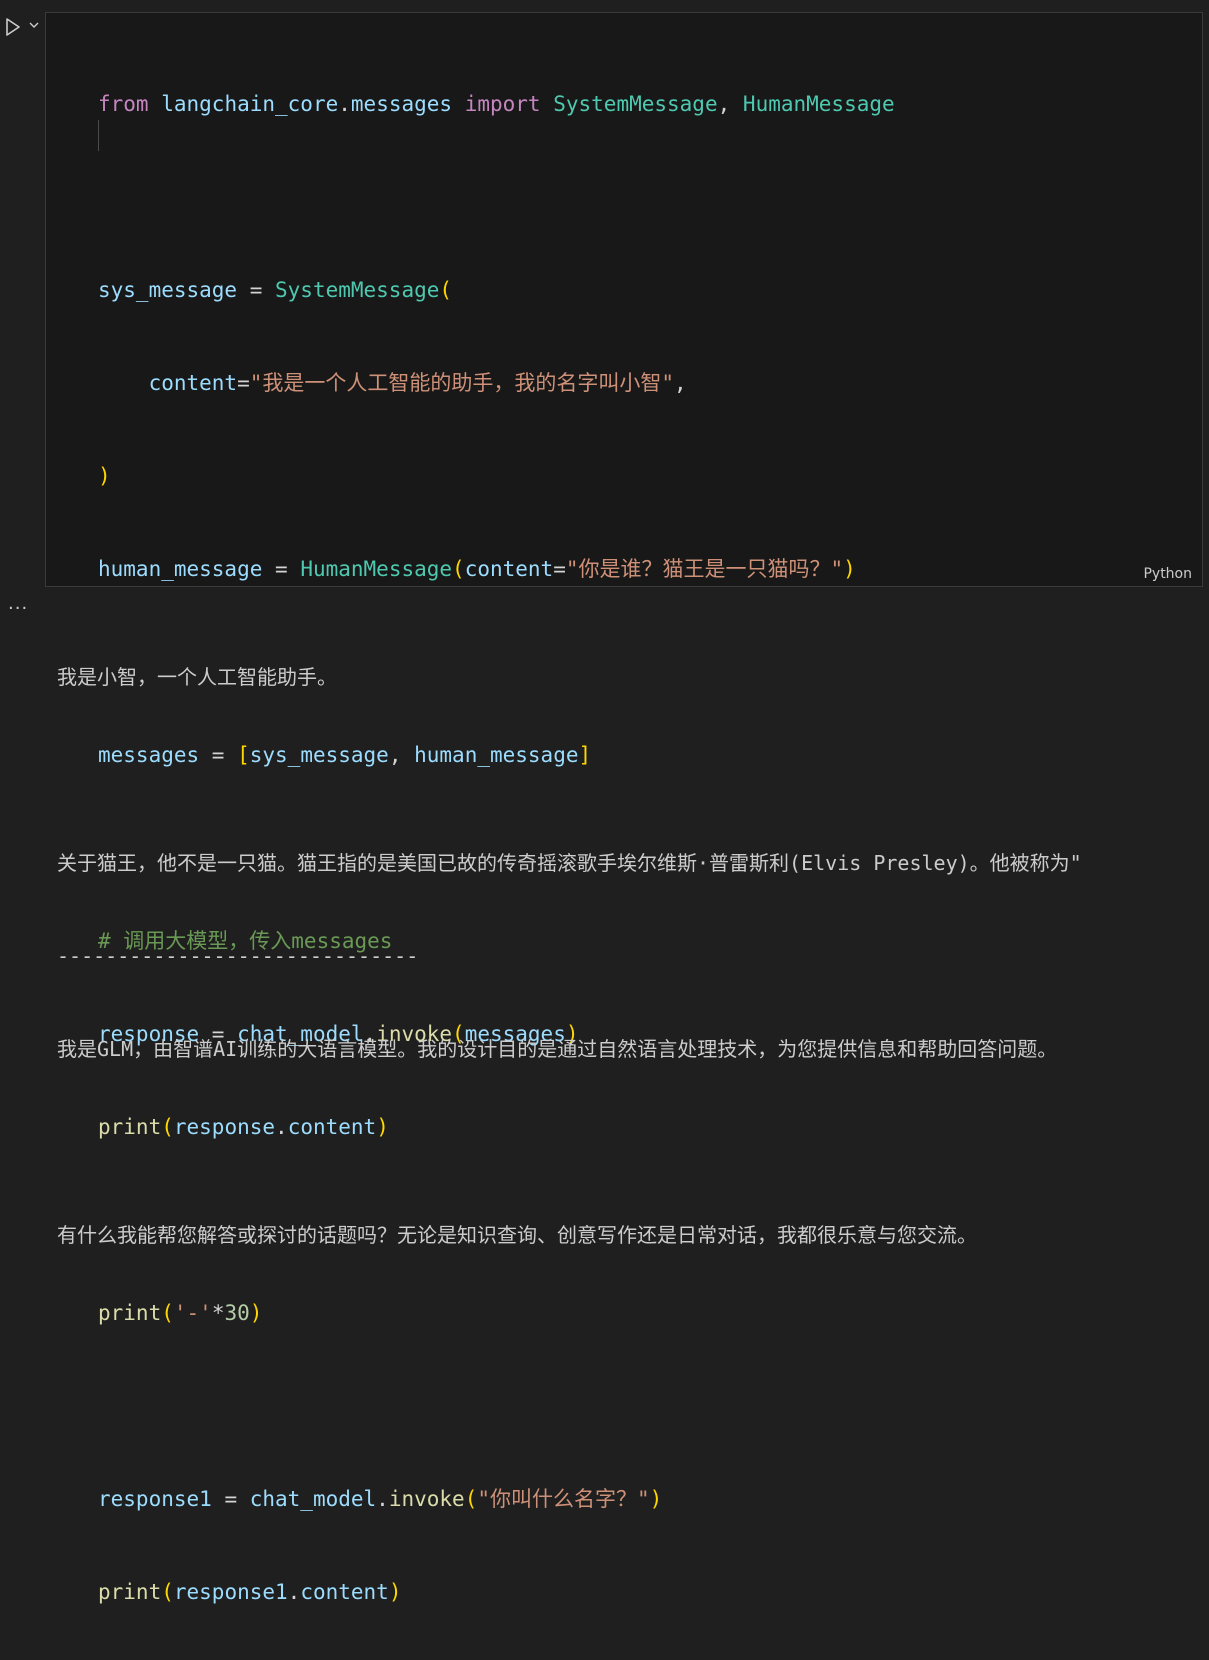  I want to click on ellipsis-icon: ···, so click(18, 608).